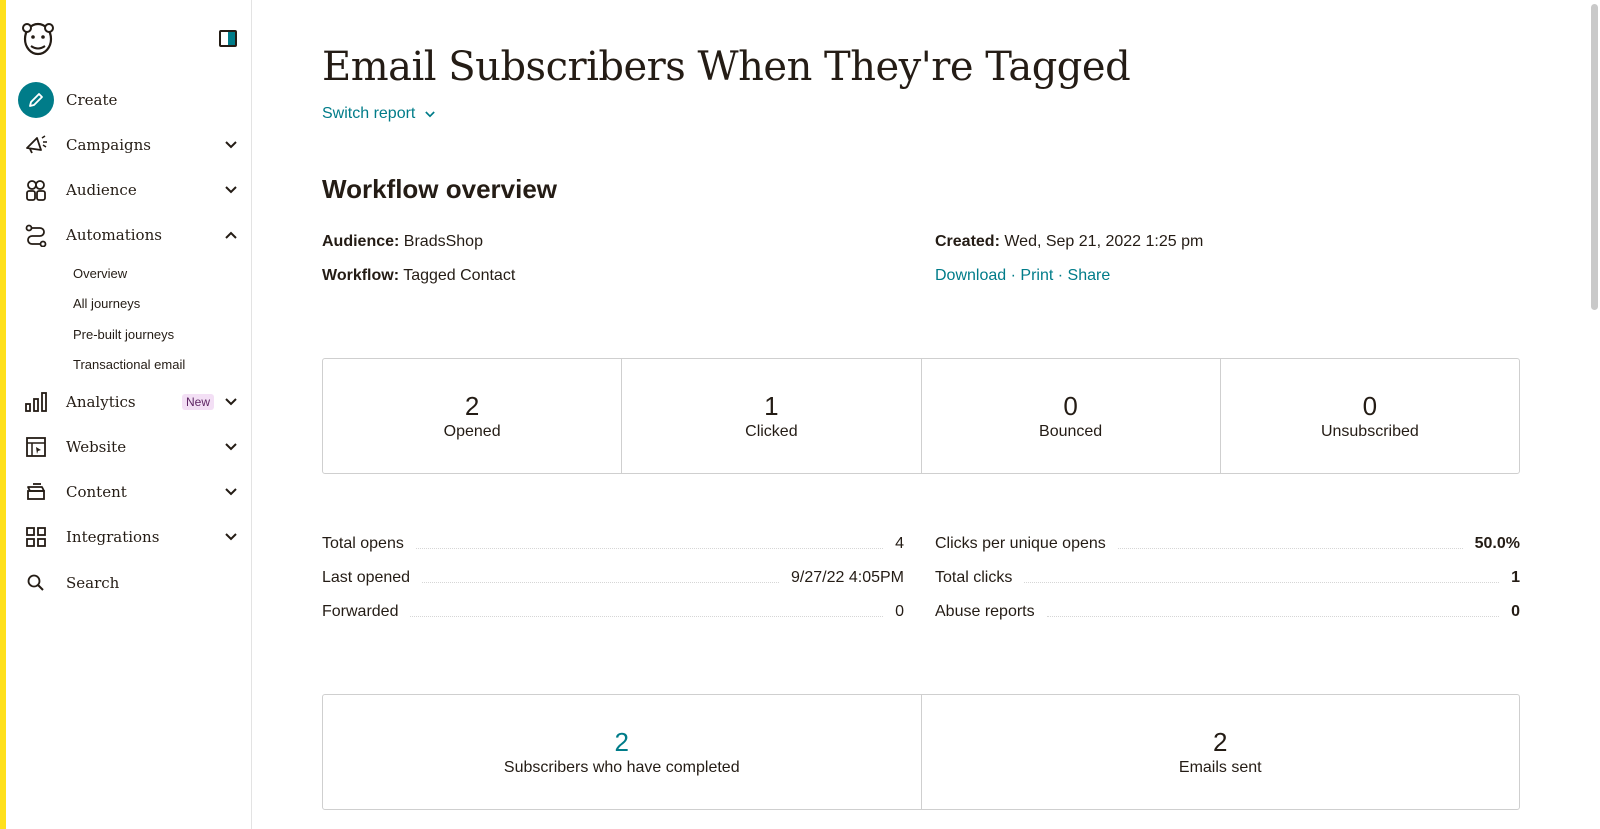 This screenshot has height=829, width=1600. I want to click on stat-emails-sent: 2 Emails sent, so click(1221, 752).